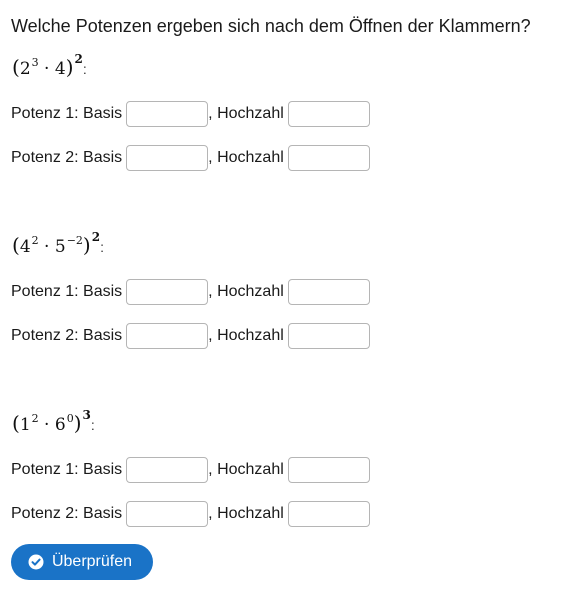 This screenshot has width=577, height=602. Describe the element at coordinates (25, 69) in the screenshot. I see `expr-1-base-1: 2` at that location.